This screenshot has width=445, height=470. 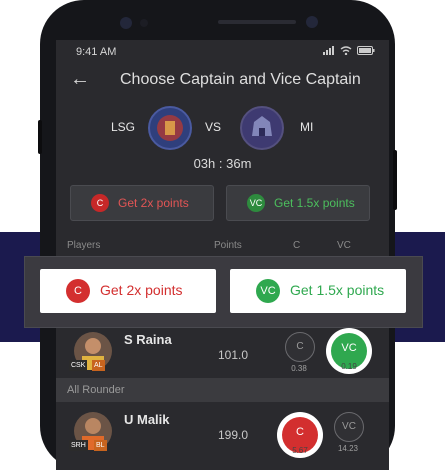 What do you see at coordinates (344, 245) in the screenshot?
I see `col-vc: VC` at bounding box center [344, 245].